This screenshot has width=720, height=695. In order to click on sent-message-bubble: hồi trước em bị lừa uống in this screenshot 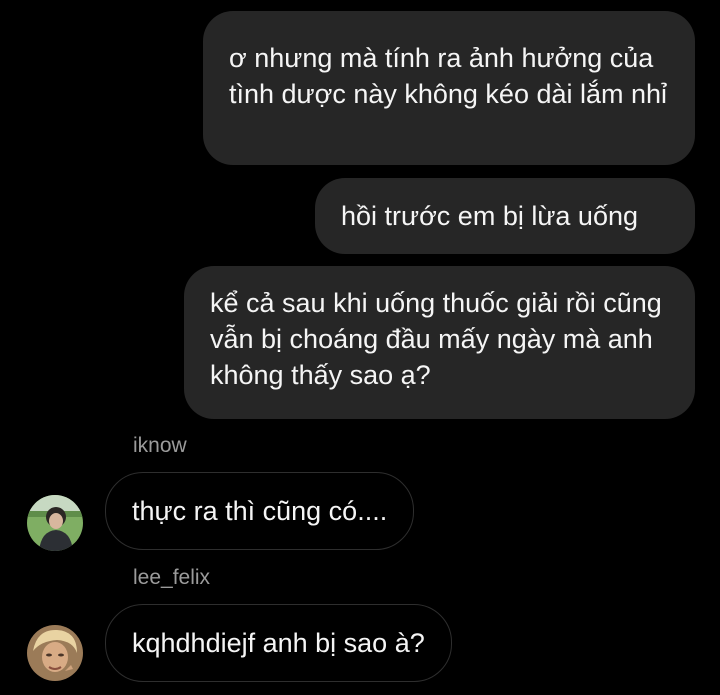, I will do `click(505, 216)`.